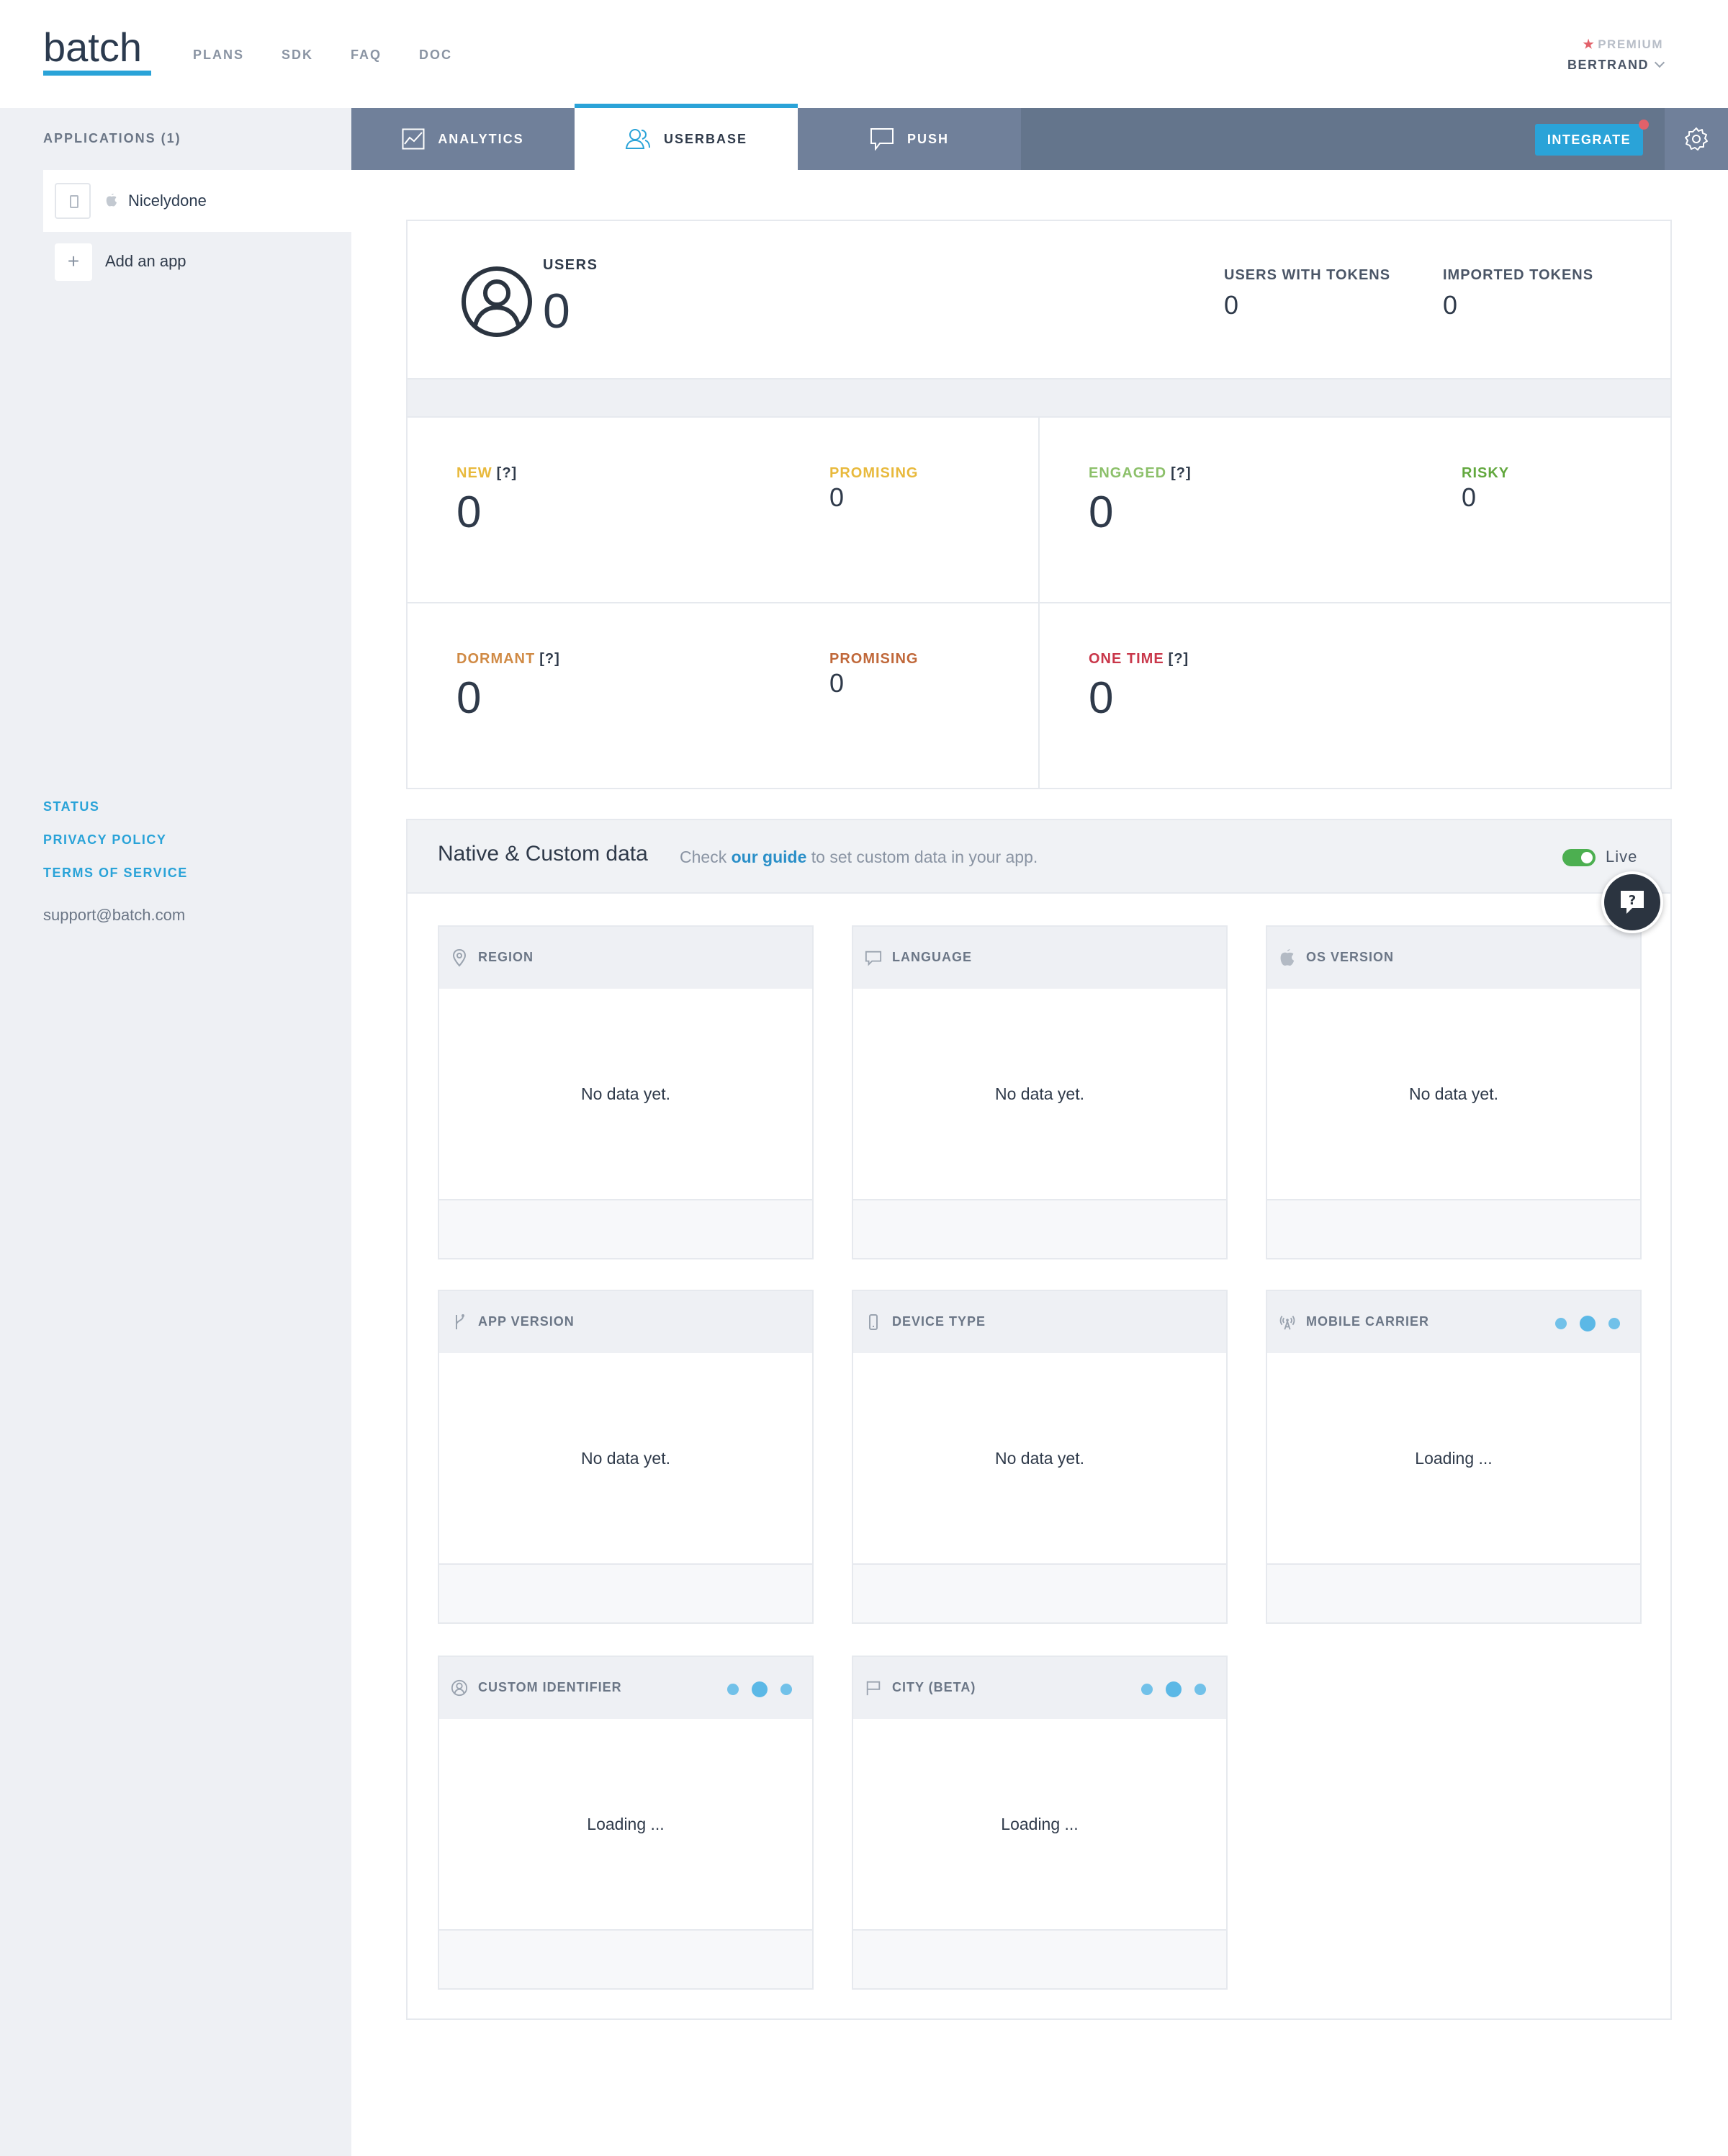 This screenshot has width=1728, height=2156. I want to click on tab-userbase: USERBASE, so click(686, 137).